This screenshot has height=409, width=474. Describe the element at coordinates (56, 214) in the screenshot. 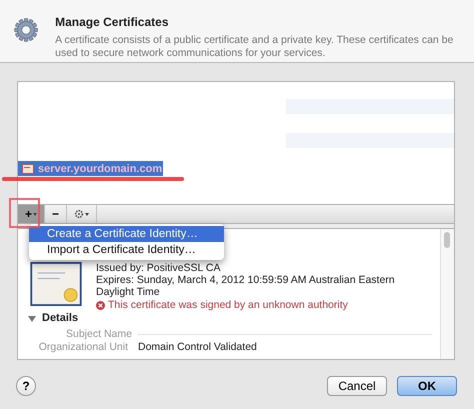

I see `remove-button: −` at that location.